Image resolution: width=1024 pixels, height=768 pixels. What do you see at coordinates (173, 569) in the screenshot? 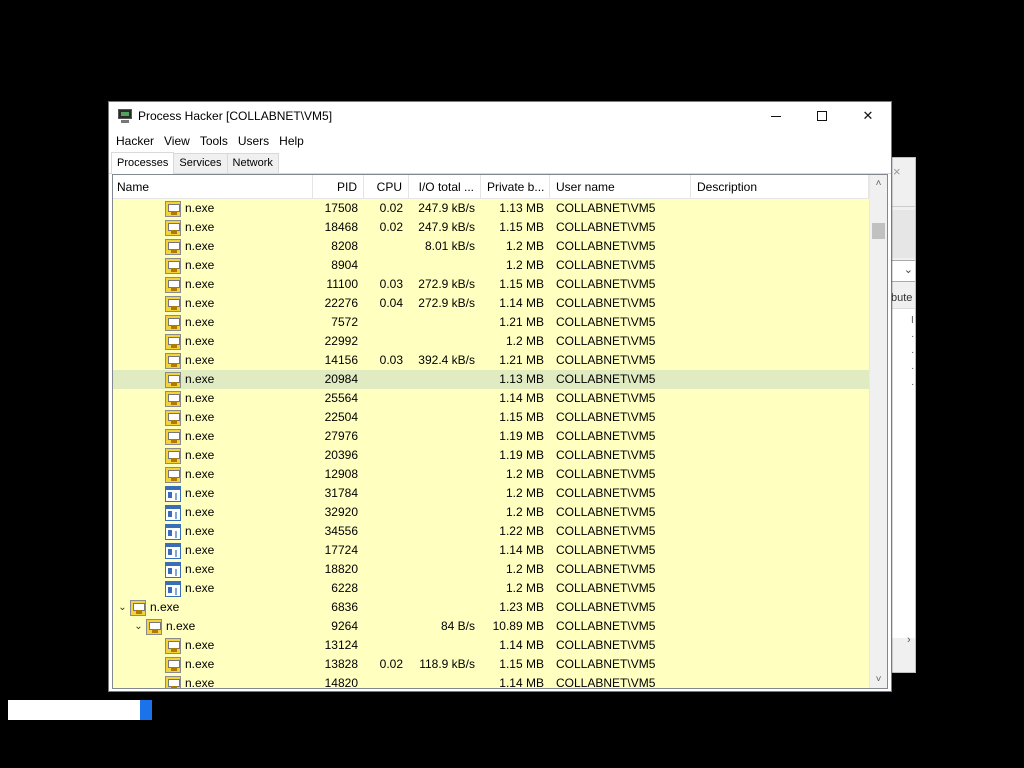
I see `window-icon` at bounding box center [173, 569].